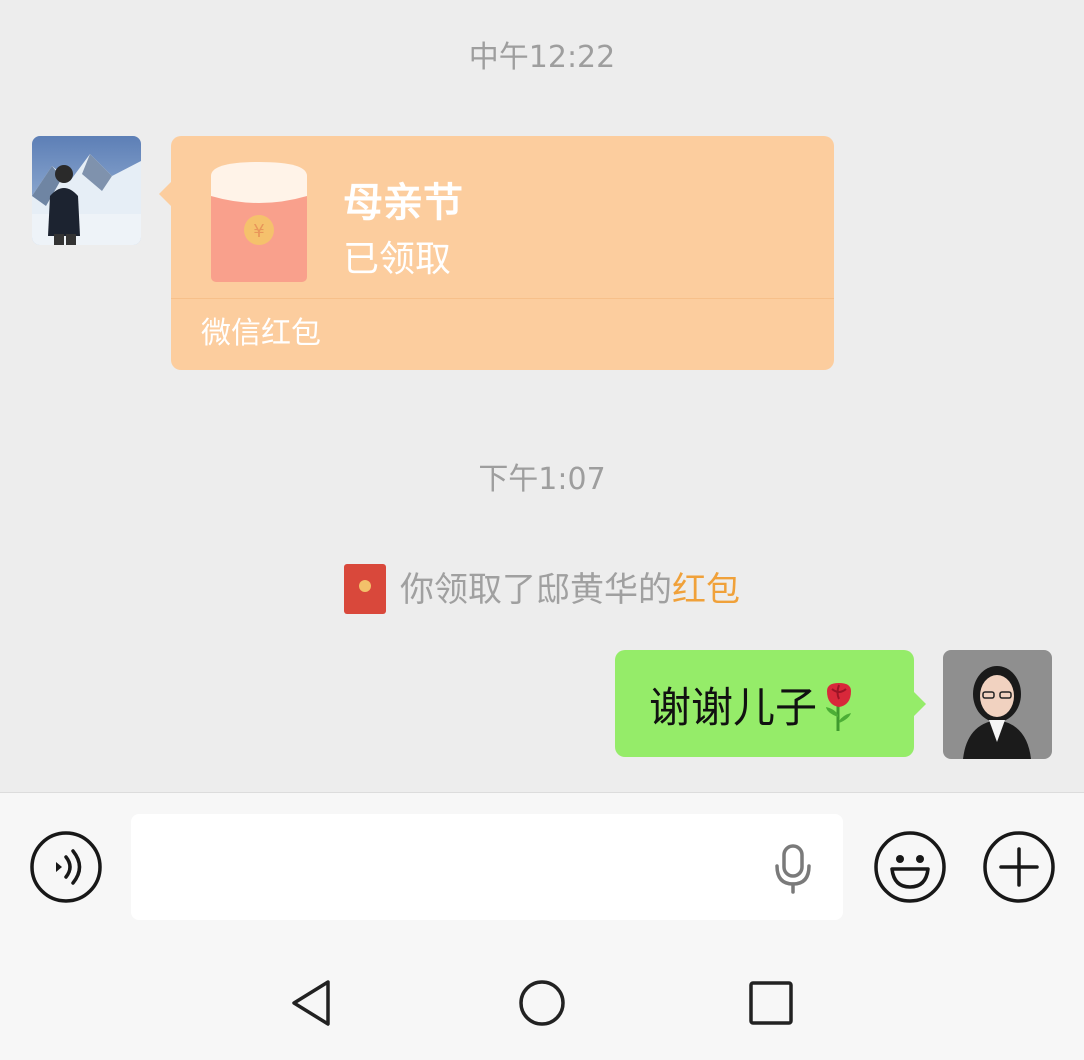 The width and height of the screenshot is (1084, 1060). What do you see at coordinates (542, 57) in the screenshot?
I see `timestamp: 中午12:22` at bounding box center [542, 57].